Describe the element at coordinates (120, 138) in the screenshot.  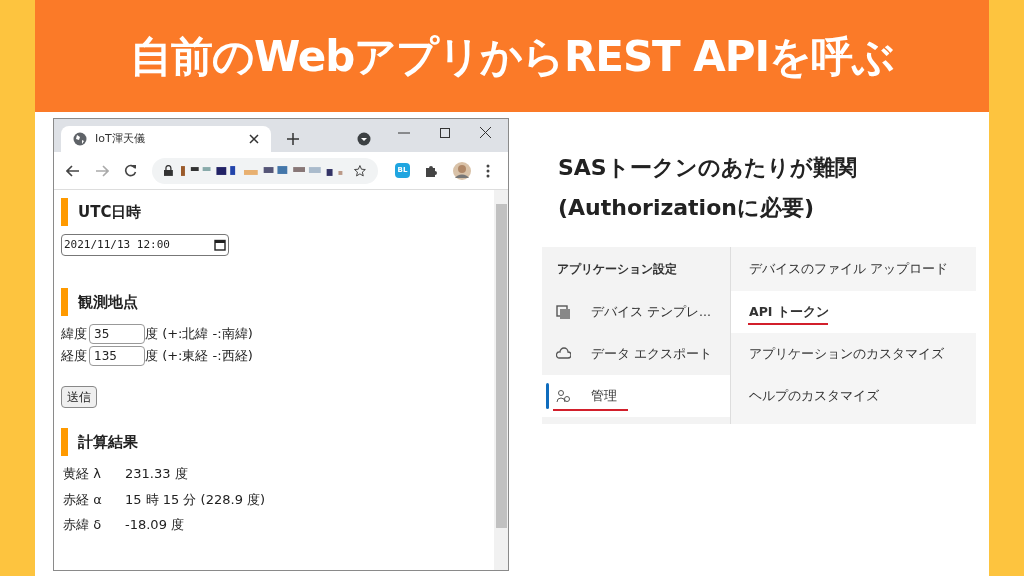
I see `tab-title: IoT渾天儀` at that location.